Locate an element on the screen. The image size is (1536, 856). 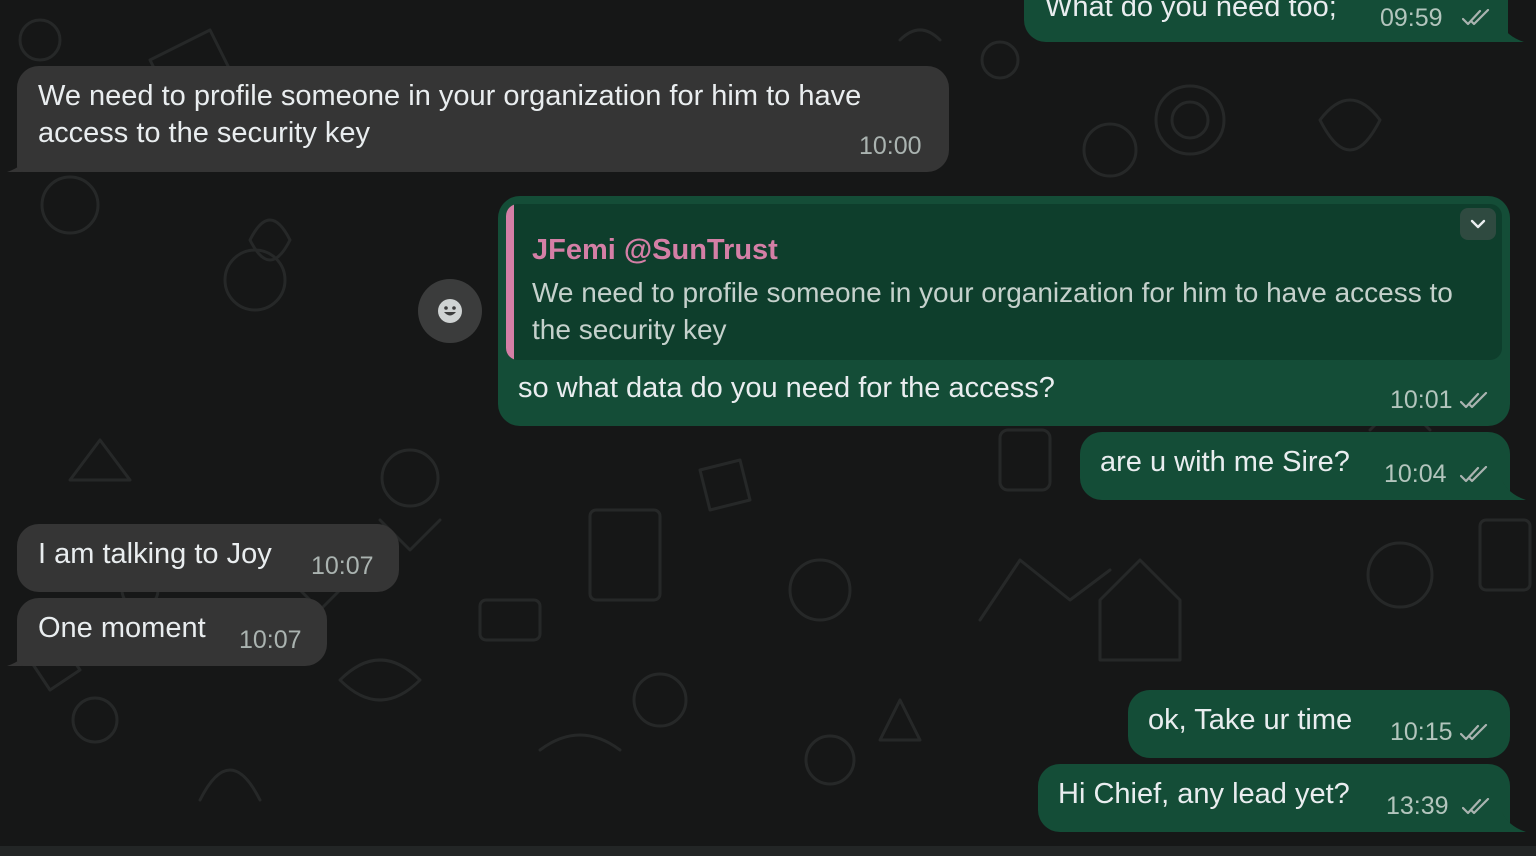
message-time: 09:59 is located at coordinates (1411, 18).